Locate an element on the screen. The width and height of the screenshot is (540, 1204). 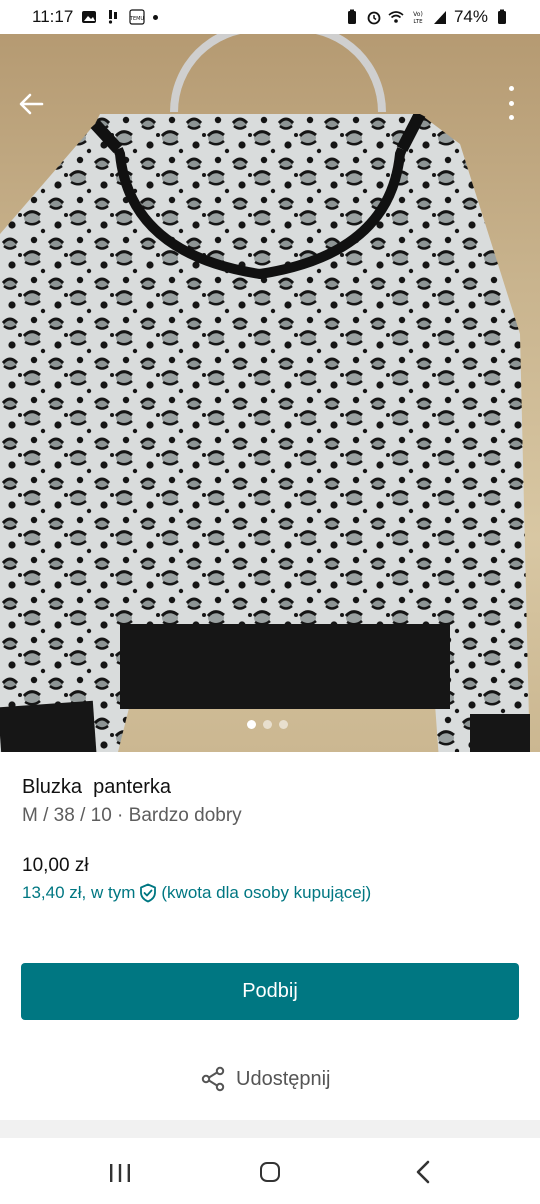
temu-icon: TEMU is located at coordinates (137, 17).